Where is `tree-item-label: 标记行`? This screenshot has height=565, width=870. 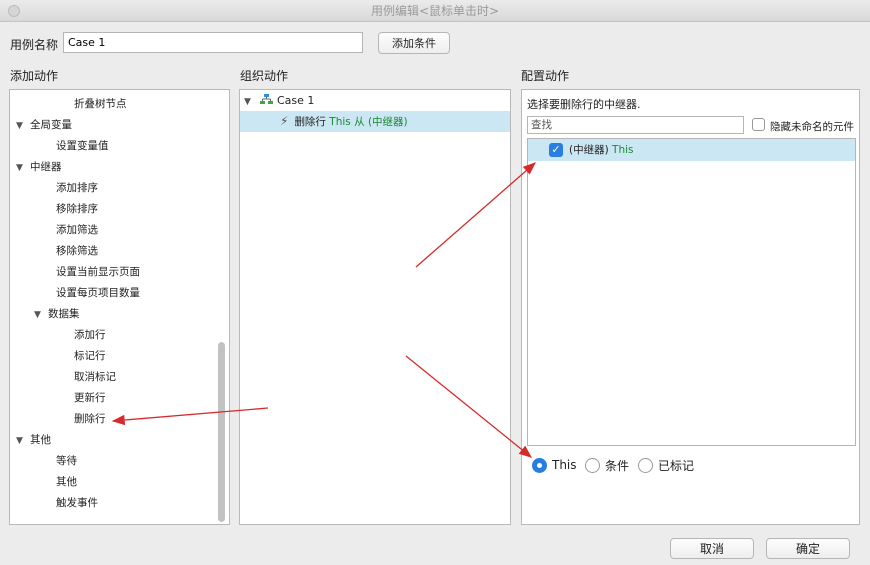 tree-item-label: 标记行 is located at coordinates (90, 356).